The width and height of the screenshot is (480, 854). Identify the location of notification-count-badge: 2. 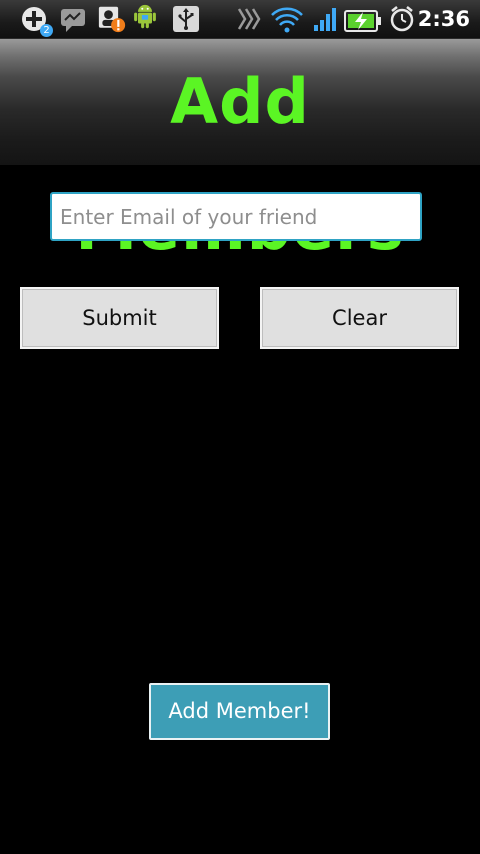
(46, 30).